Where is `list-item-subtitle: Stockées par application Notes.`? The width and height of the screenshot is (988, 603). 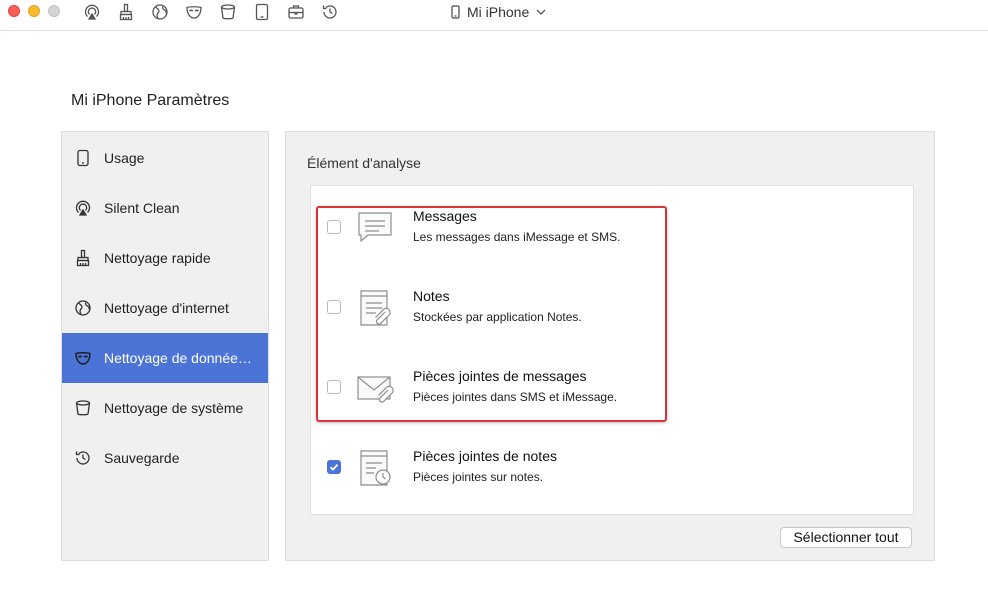 list-item-subtitle: Stockées par application Notes. is located at coordinates (497, 317).